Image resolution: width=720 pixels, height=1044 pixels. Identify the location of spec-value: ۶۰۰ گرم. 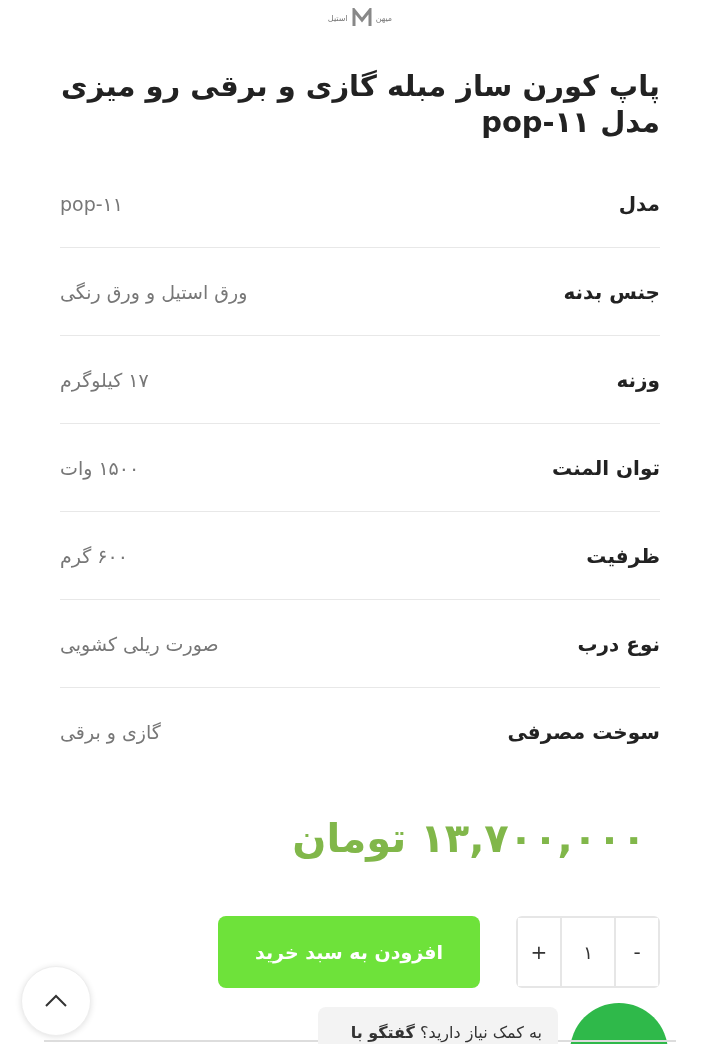
(94, 555).